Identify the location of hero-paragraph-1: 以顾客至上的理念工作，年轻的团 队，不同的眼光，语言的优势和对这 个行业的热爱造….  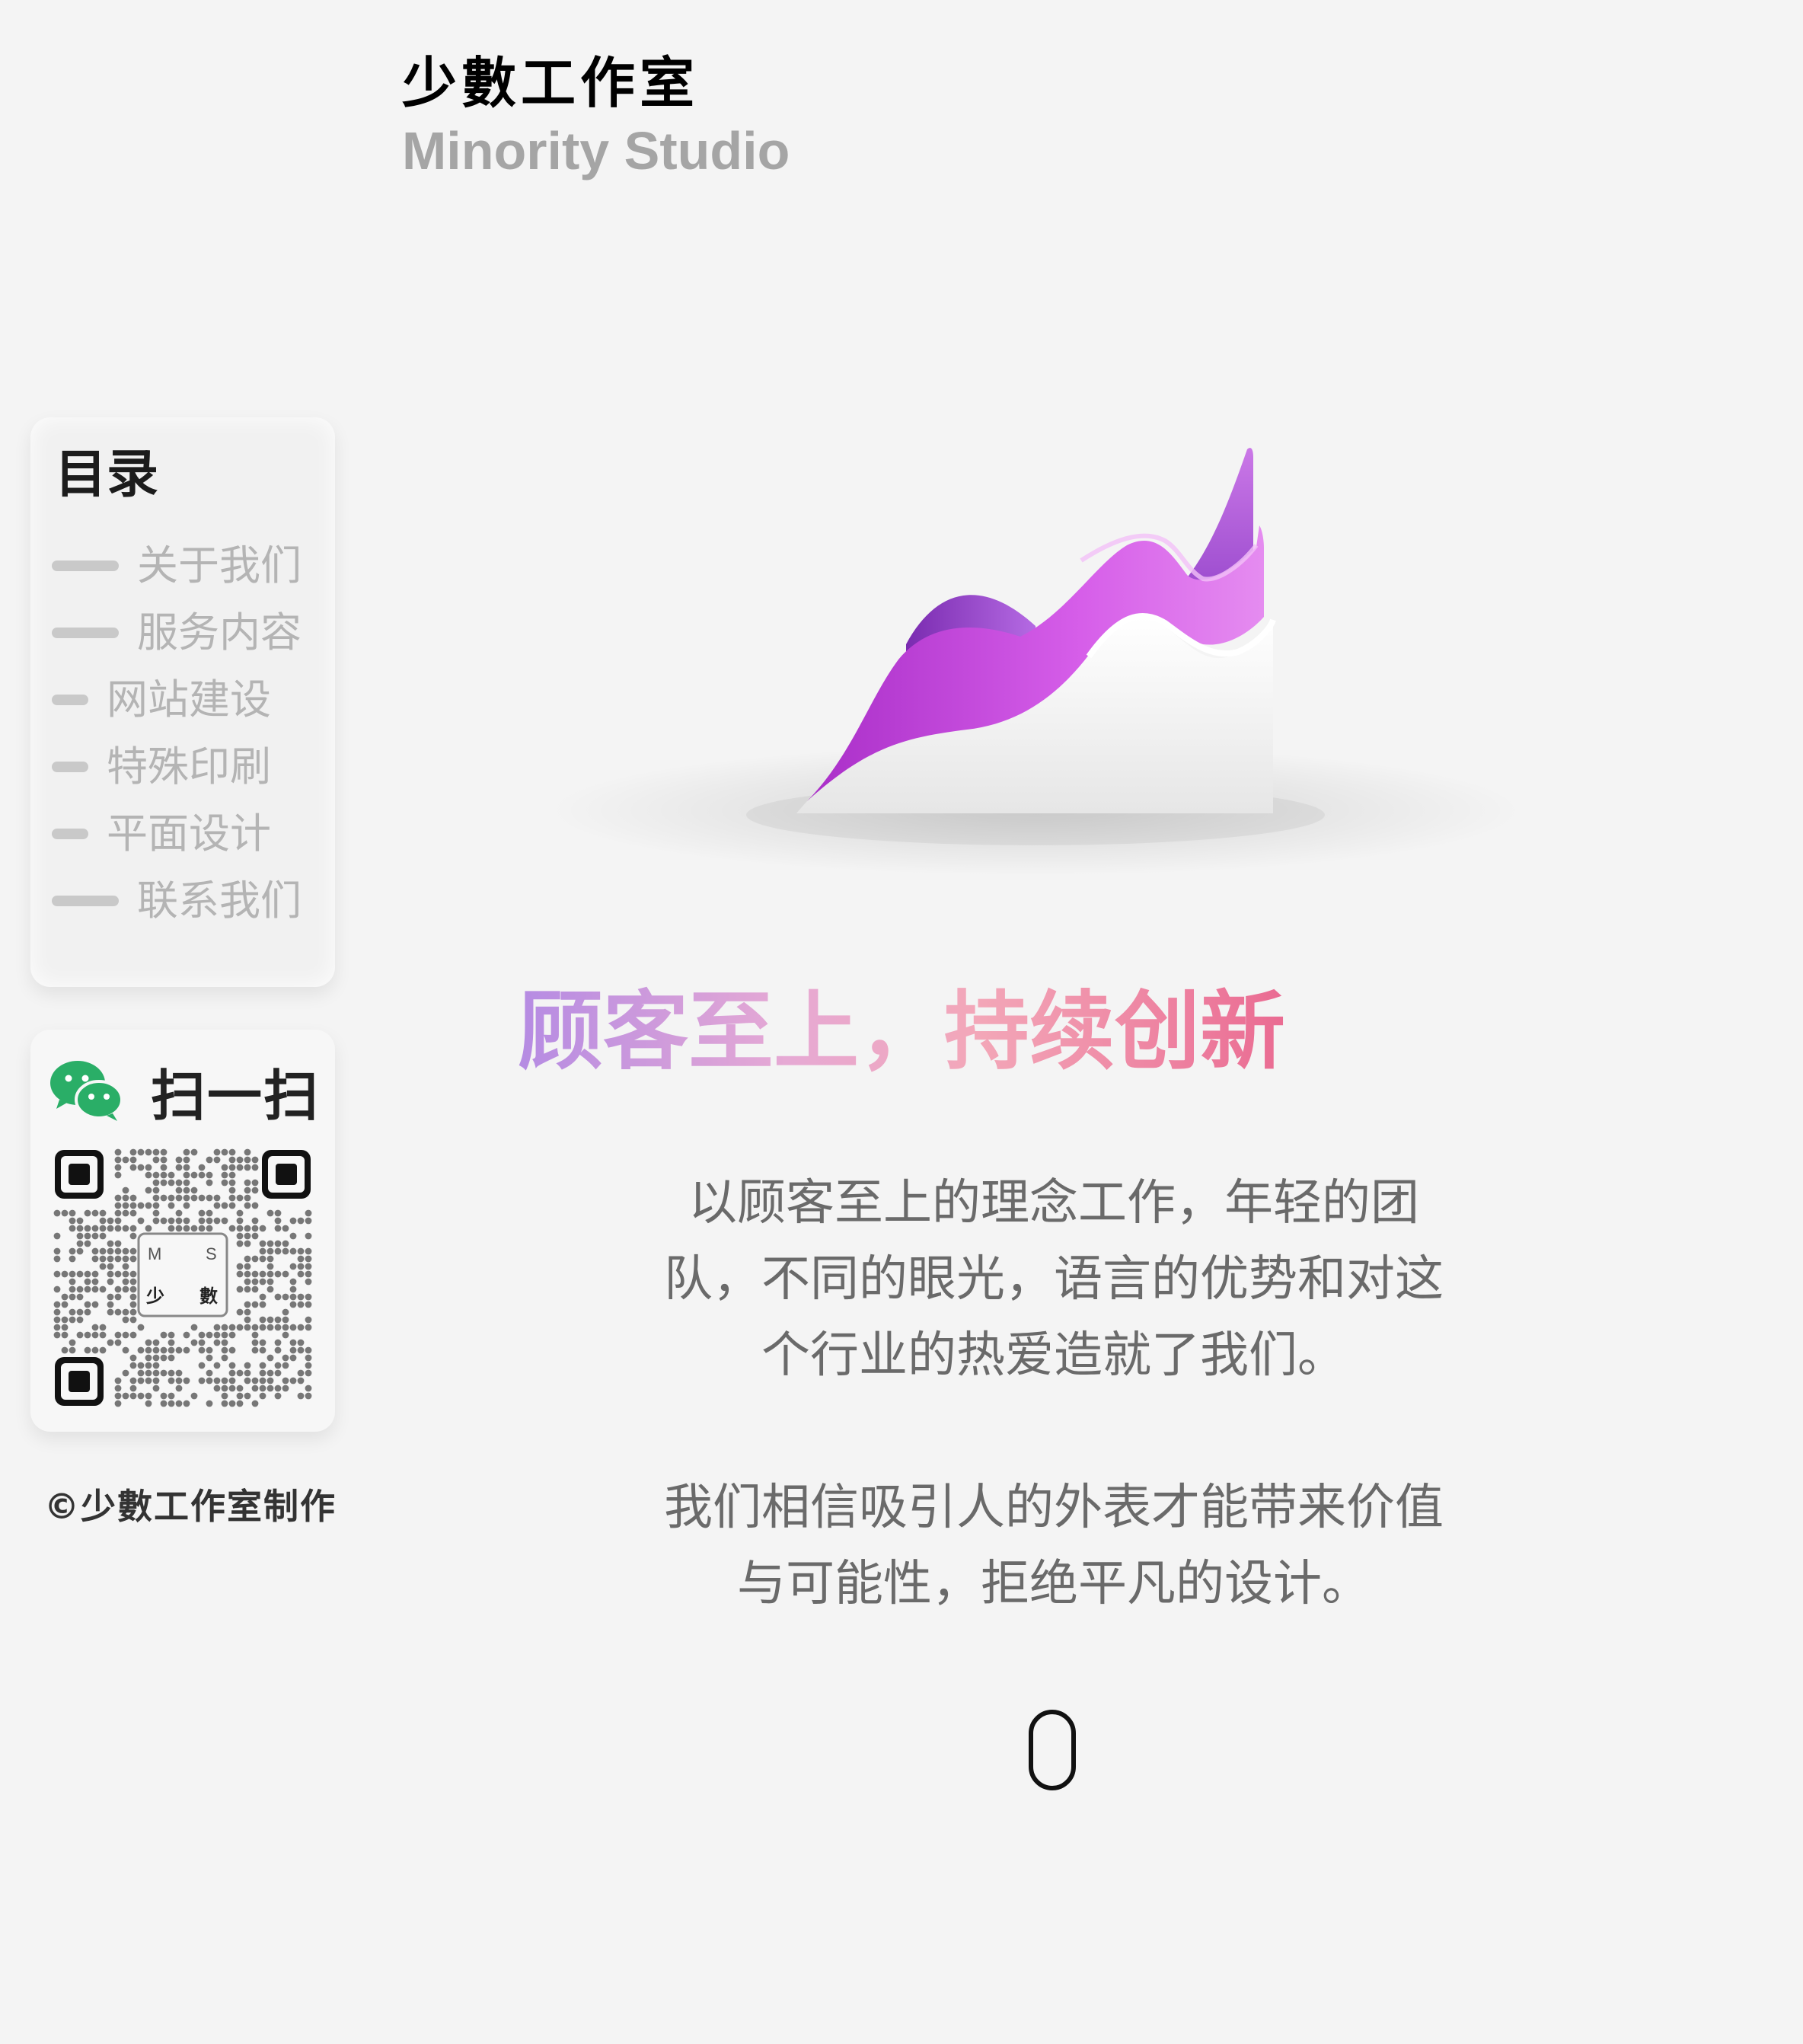
(901, 1279).